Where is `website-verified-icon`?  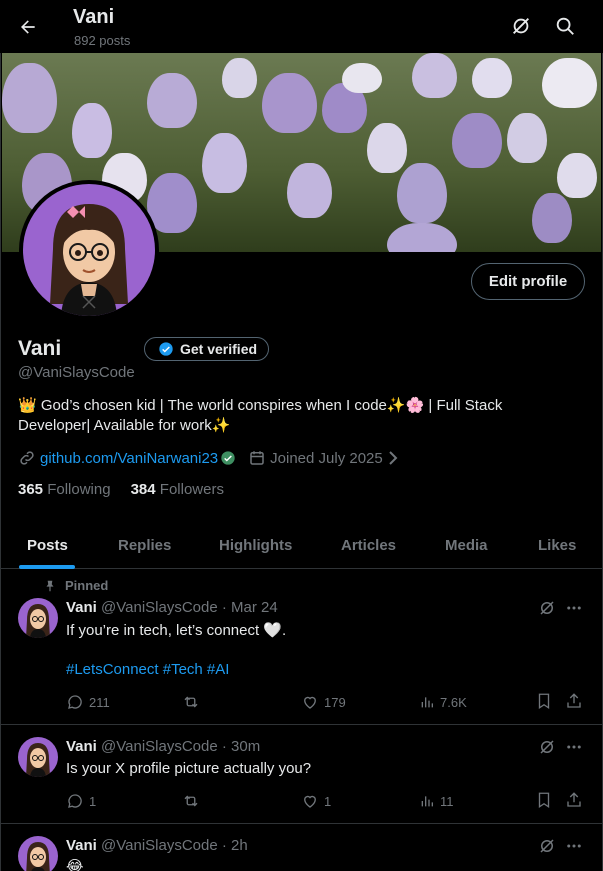 website-verified-icon is located at coordinates (228, 458).